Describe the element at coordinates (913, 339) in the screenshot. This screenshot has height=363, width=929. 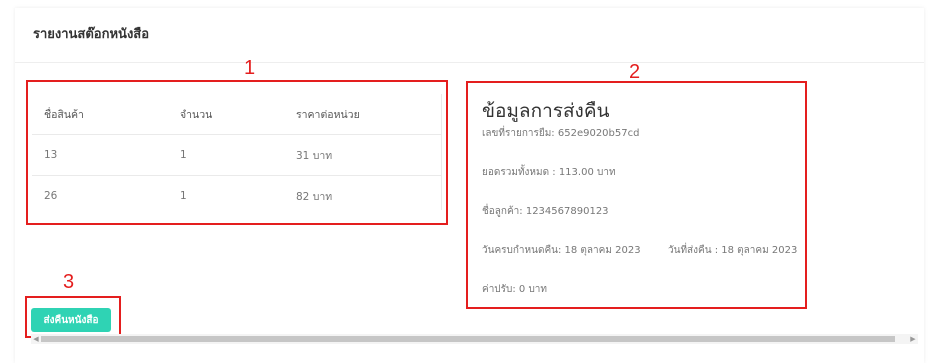
I see `chevron-right-icon: ▶` at that location.